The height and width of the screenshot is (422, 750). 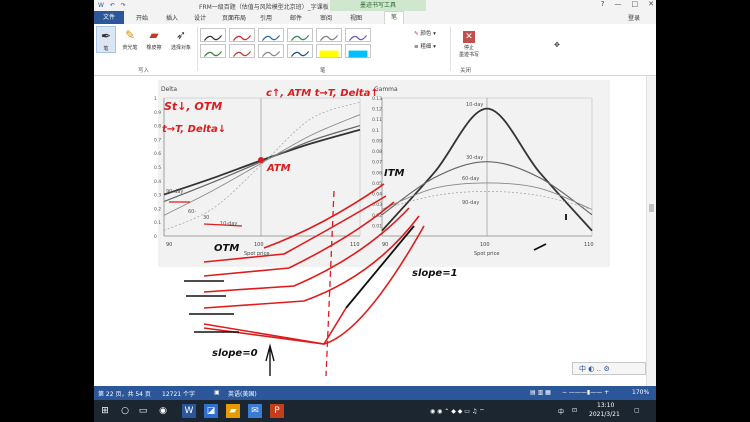 What do you see at coordinates (124, 393) in the screenshot?
I see `page-indicator: 第 22 页，共 54 页` at bounding box center [124, 393].